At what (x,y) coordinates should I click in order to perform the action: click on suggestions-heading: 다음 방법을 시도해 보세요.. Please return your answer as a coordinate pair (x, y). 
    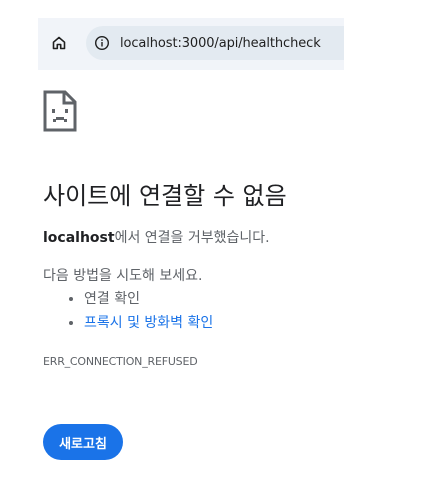
    Looking at the image, I should click on (123, 276).